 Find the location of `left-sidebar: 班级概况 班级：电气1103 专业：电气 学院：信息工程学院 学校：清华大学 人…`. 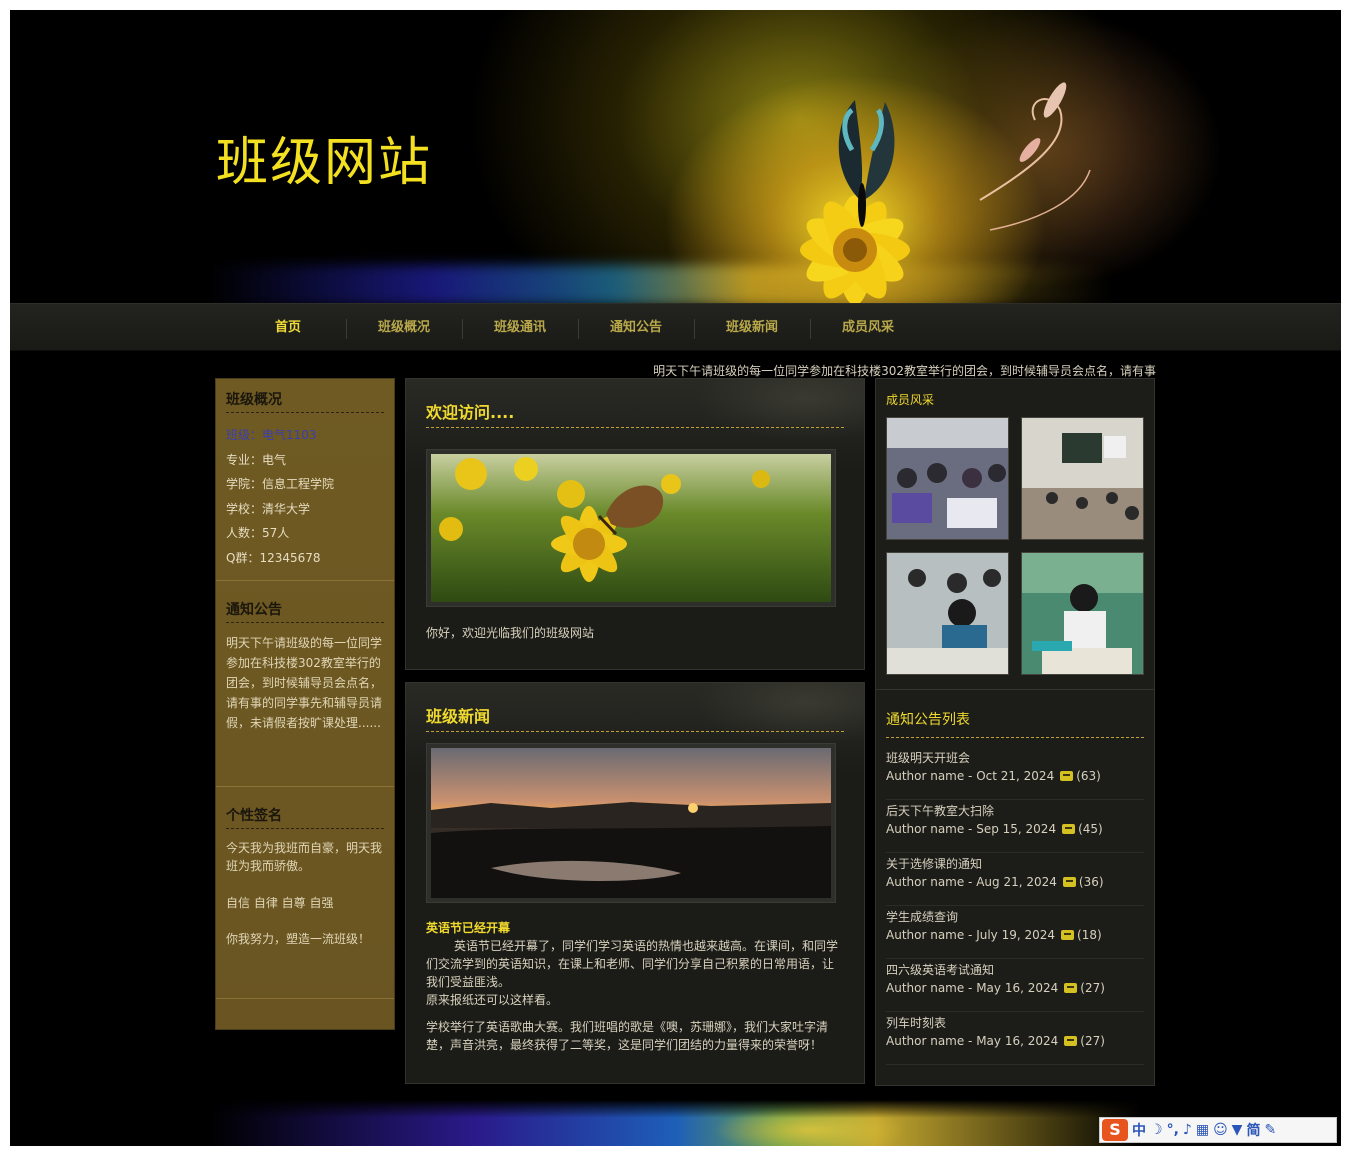

left-sidebar: 班级概况 班级：电气1103 专业：电气 学院：信息工程学院 学校：清华大学 人… is located at coordinates (305, 704).